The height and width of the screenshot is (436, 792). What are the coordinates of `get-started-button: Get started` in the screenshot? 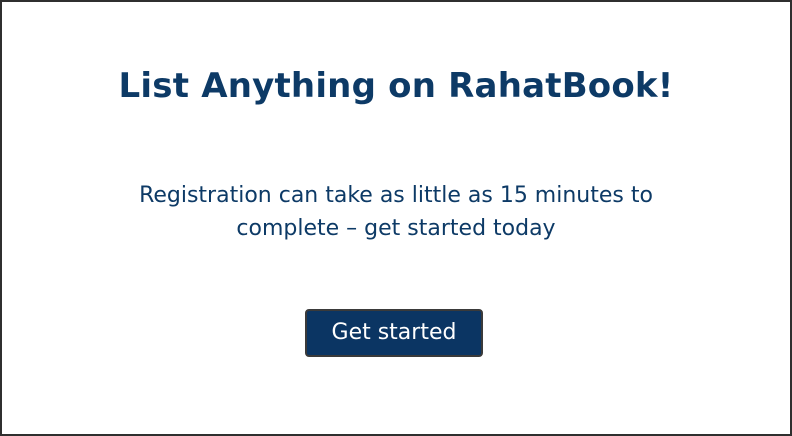 It's located at (394, 333).